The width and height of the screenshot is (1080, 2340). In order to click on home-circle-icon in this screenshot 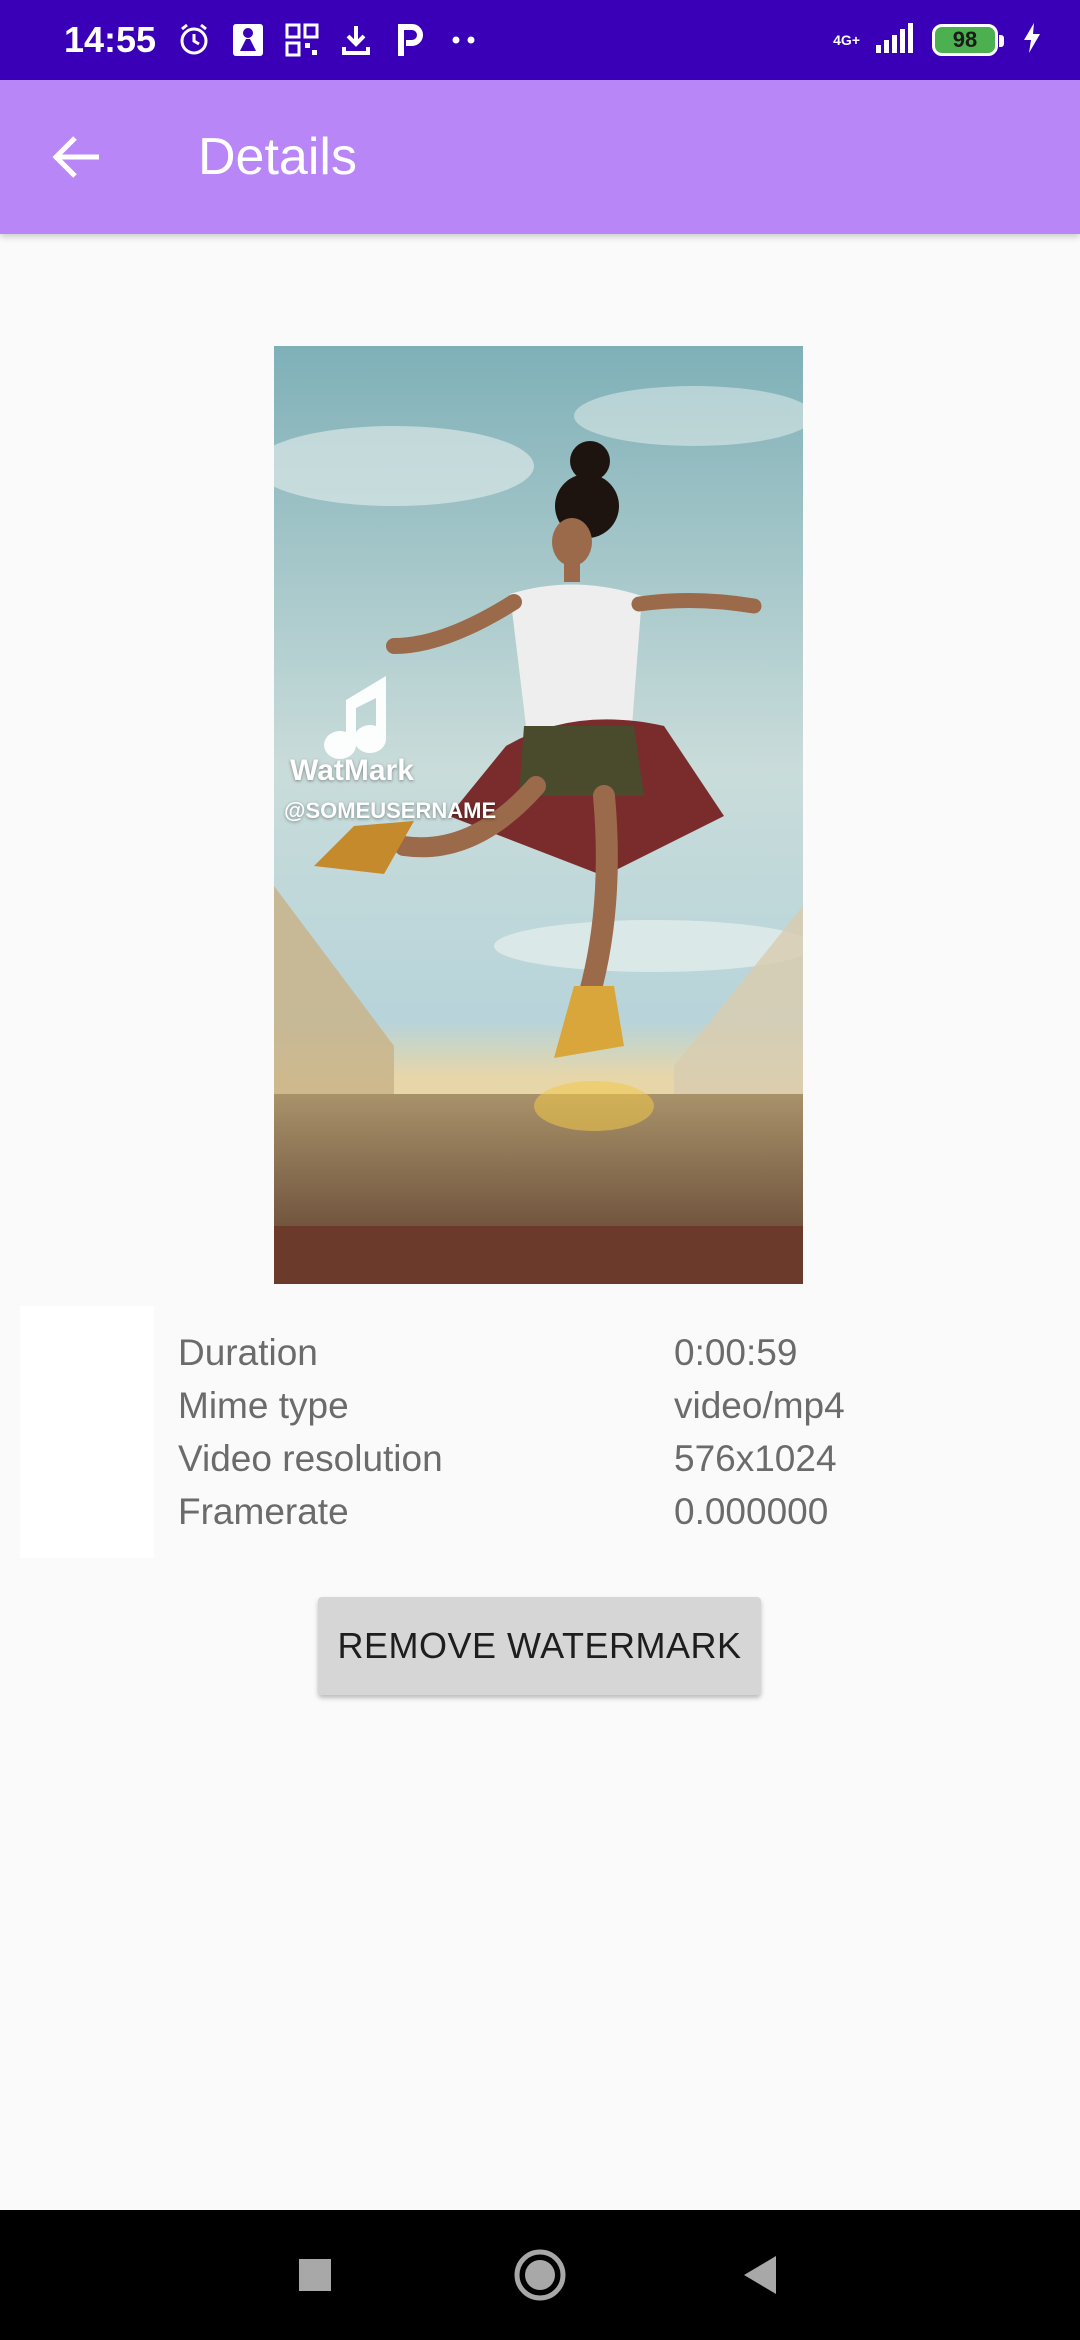, I will do `click(540, 2275)`.